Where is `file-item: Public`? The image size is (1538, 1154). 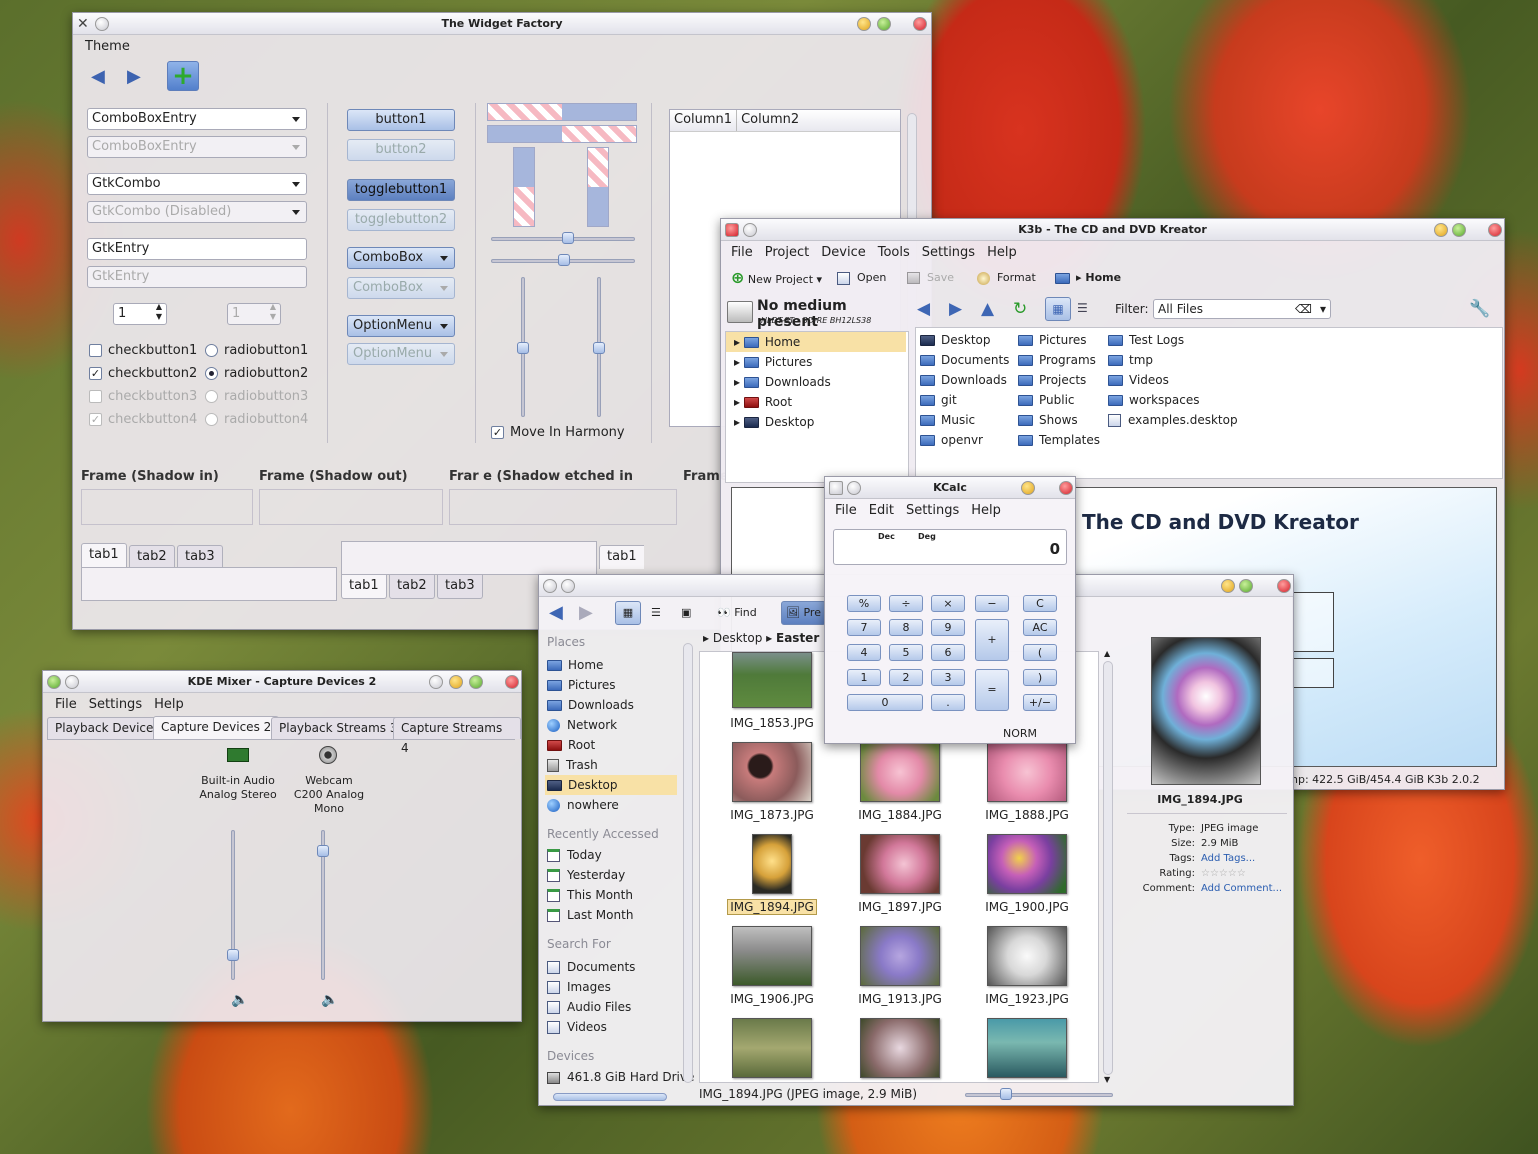
file-item: Public is located at coordinates (1046, 400).